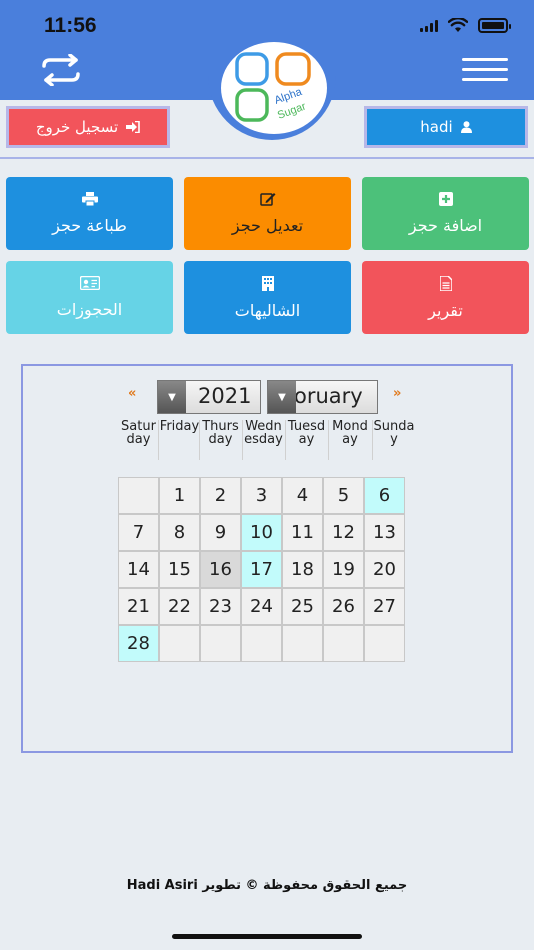 The height and width of the screenshot is (950, 534). What do you see at coordinates (445, 283) in the screenshot?
I see `document-icon` at bounding box center [445, 283].